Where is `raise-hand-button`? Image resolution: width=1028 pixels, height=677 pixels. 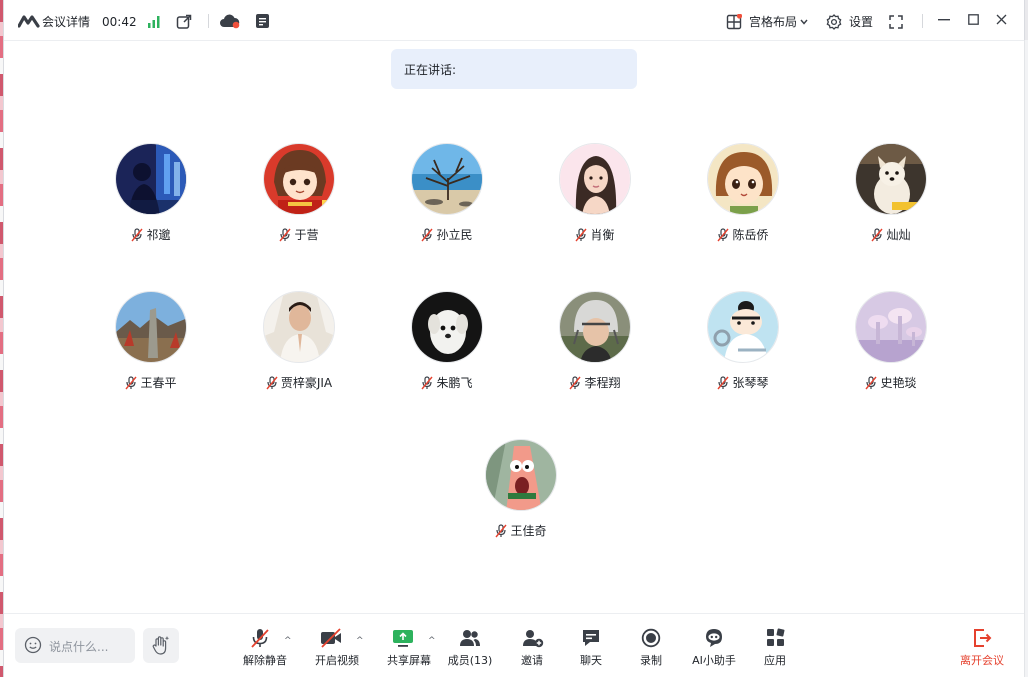 raise-hand-button is located at coordinates (161, 645).